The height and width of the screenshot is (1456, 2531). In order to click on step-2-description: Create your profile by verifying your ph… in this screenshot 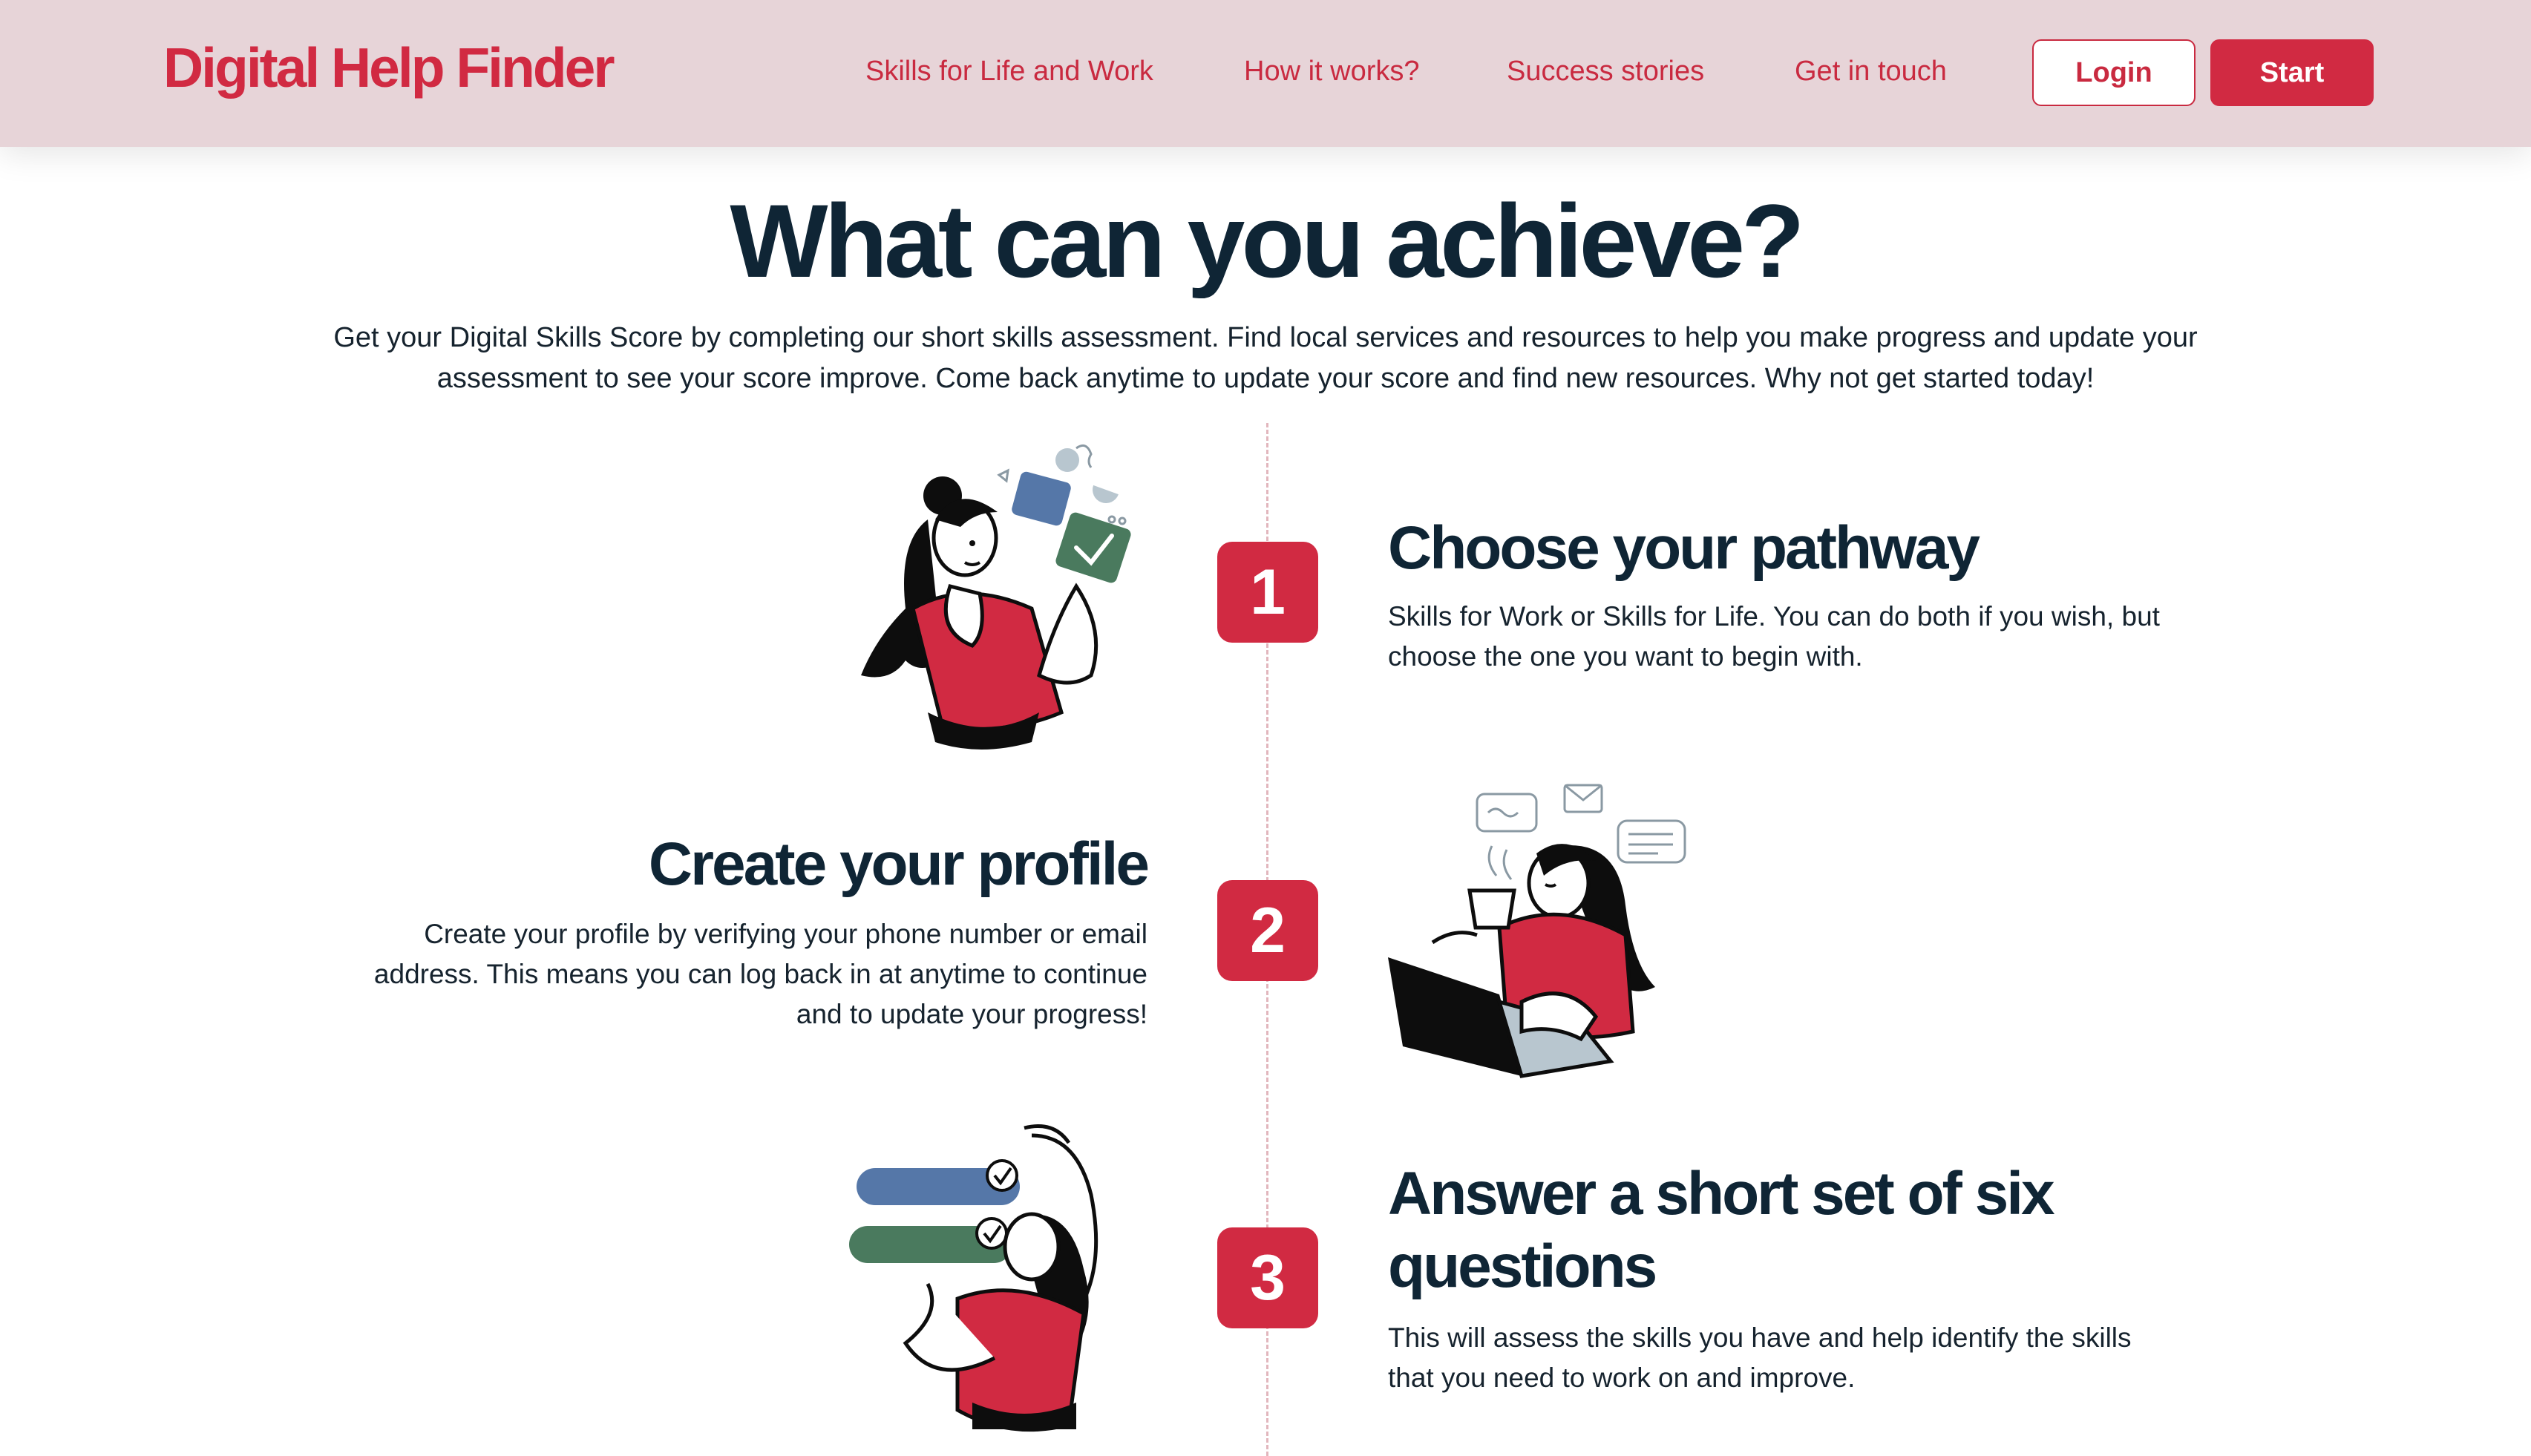, I will do `click(760, 974)`.